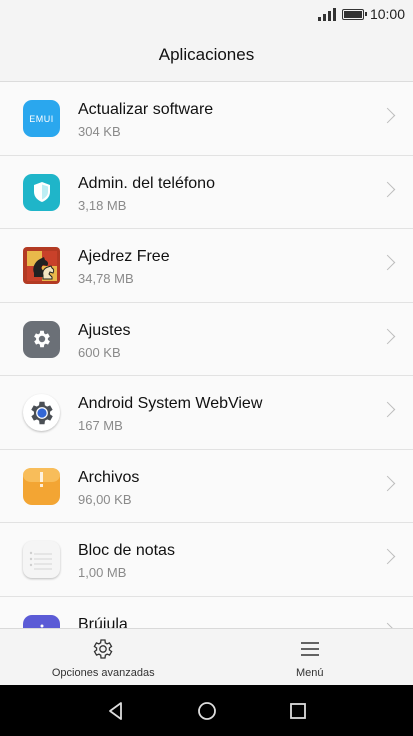  What do you see at coordinates (354, 14) in the screenshot?
I see `battery-icon` at bounding box center [354, 14].